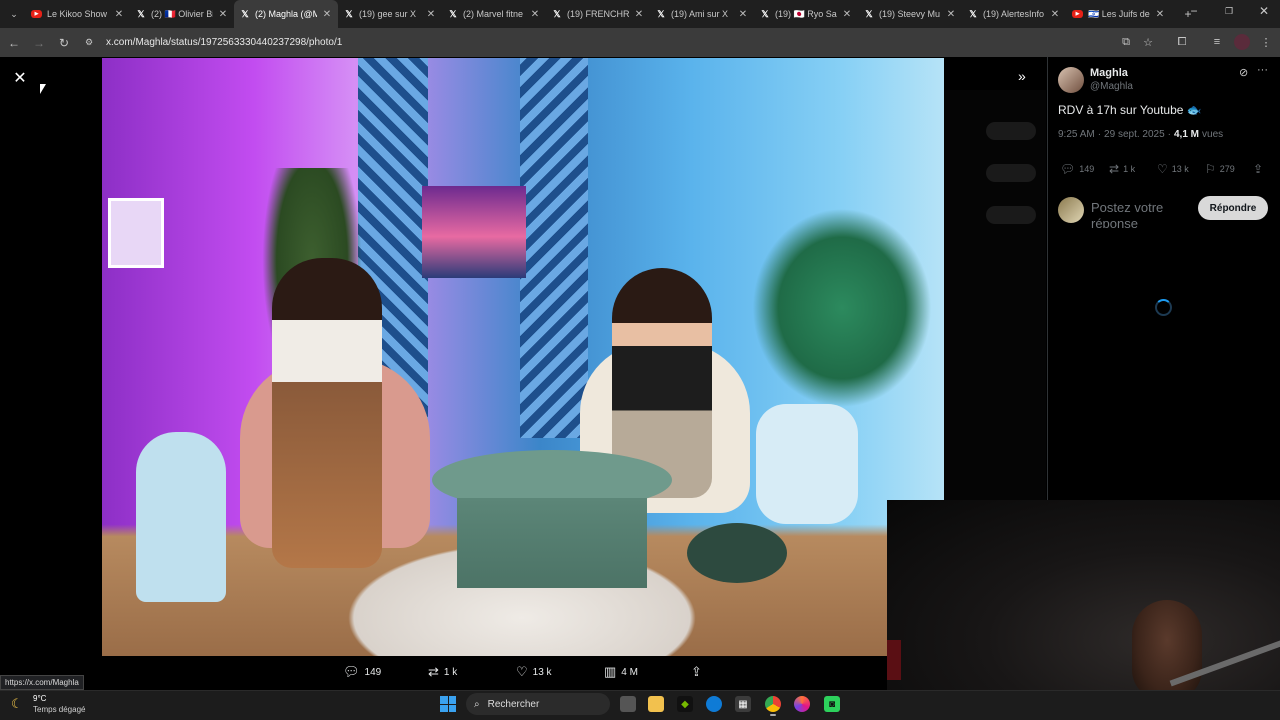 The image size is (1280, 720). I want to click on coffee-table-base, so click(552, 543).